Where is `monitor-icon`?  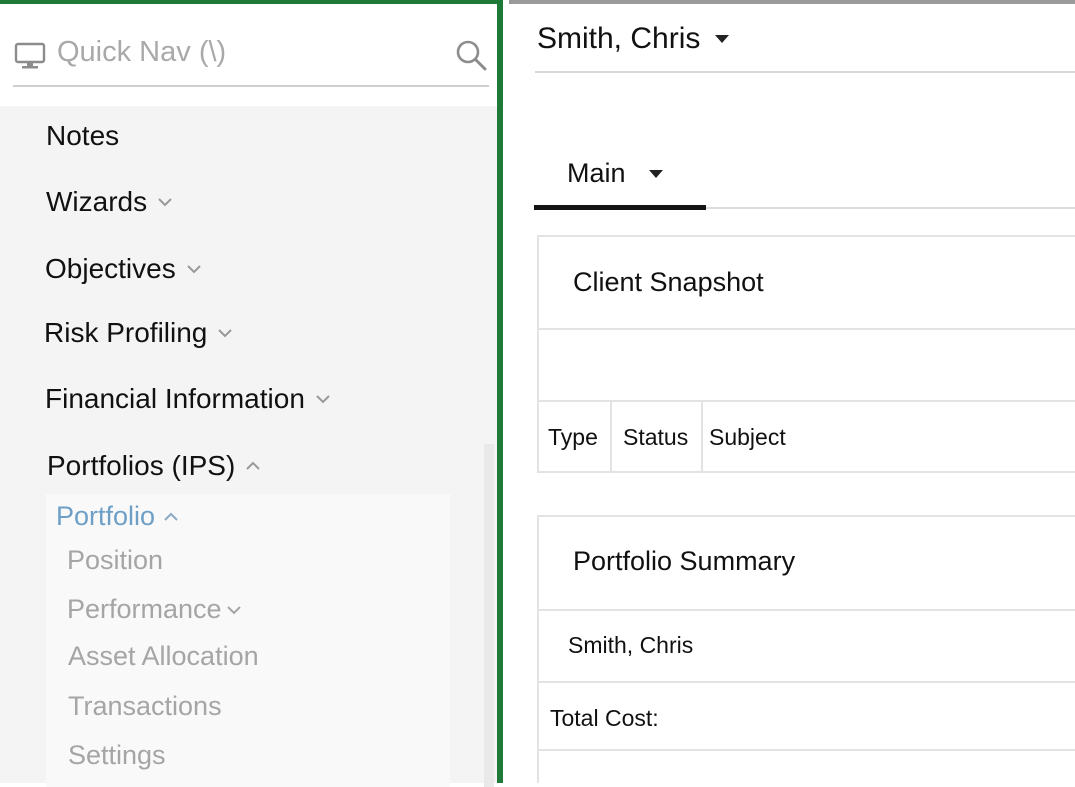 monitor-icon is located at coordinates (30, 55).